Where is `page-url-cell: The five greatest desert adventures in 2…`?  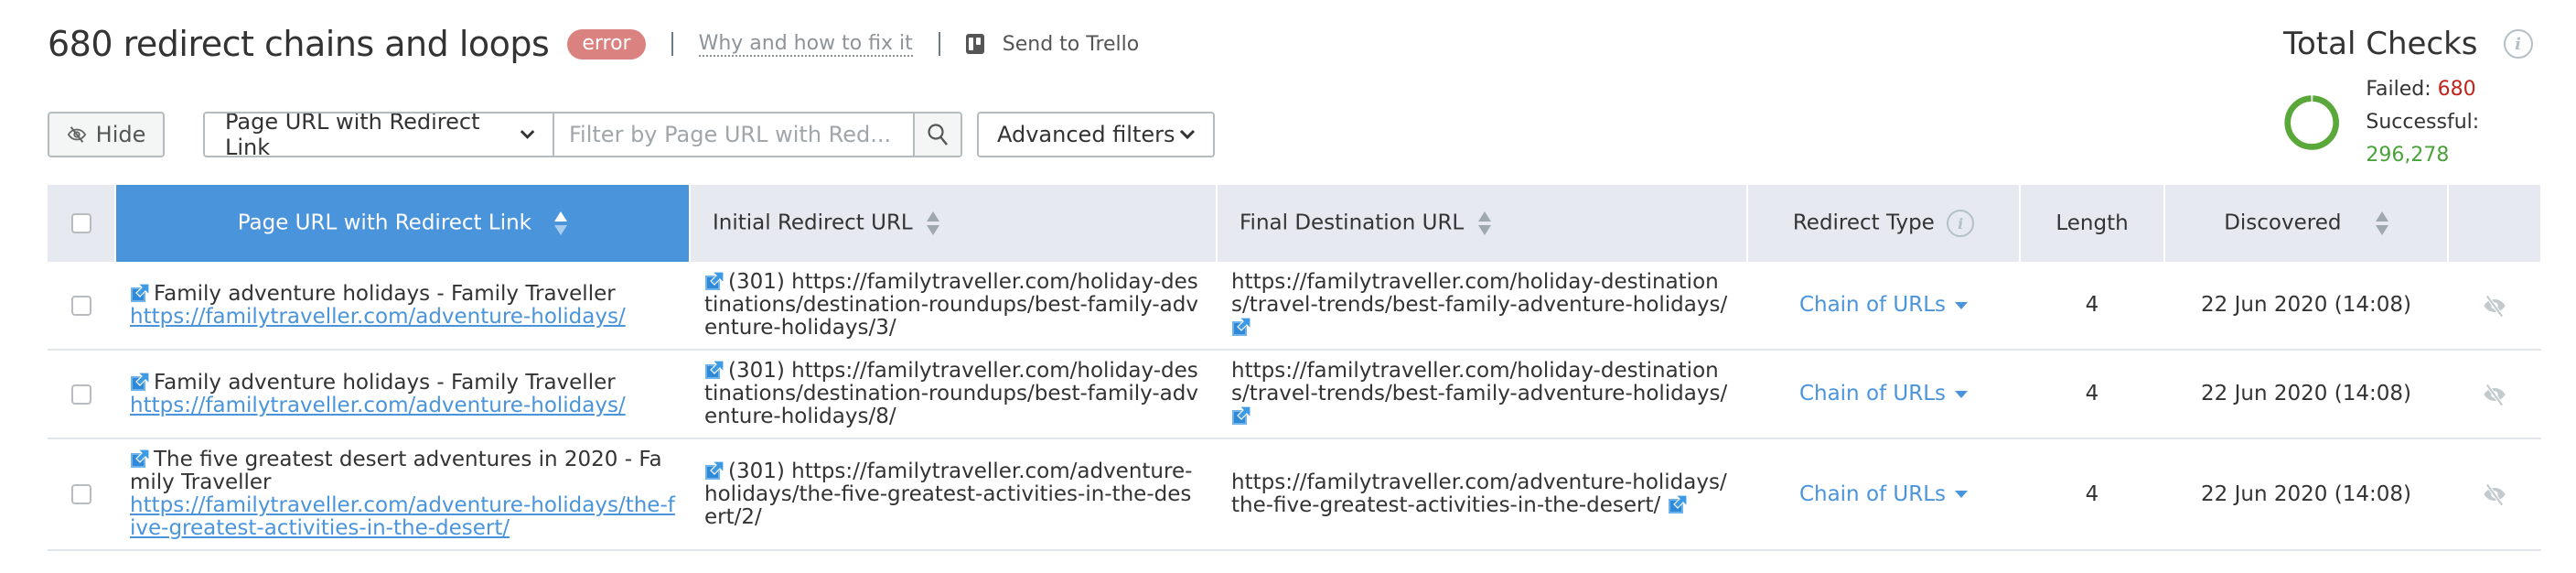
page-url-cell: The five greatest desert adventures in 2… is located at coordinates (402, 494).